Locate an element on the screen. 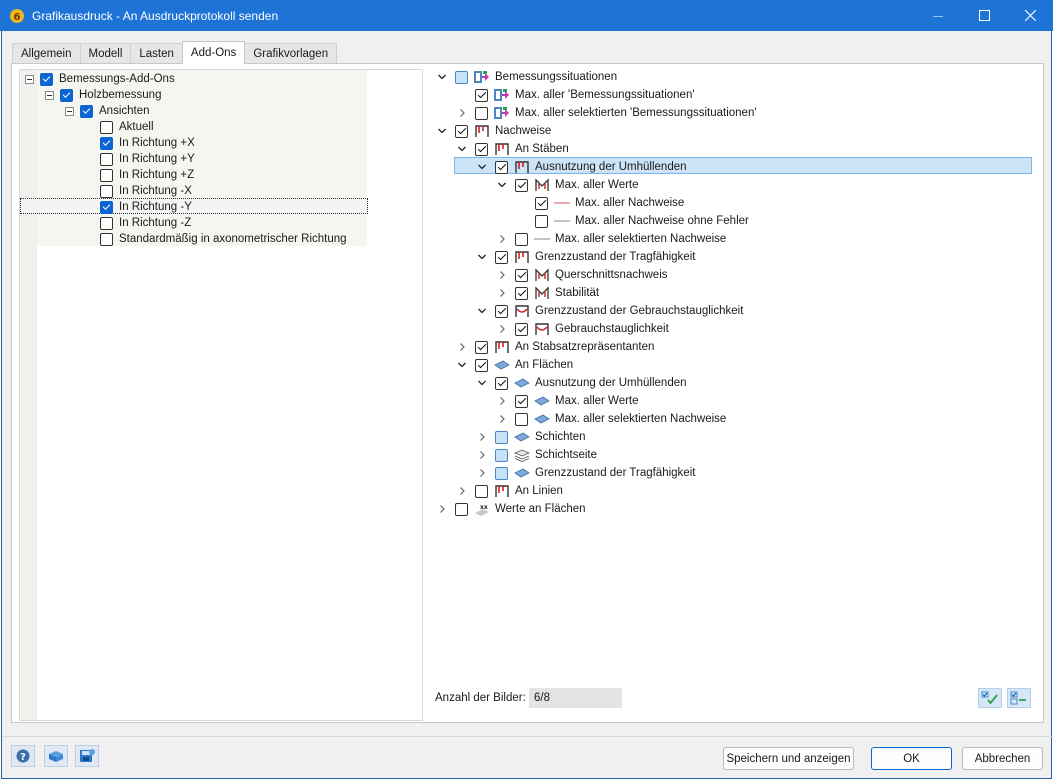 Image resolution: width=1053 pixels, height=780 pixels. tree-item-0: Bemessungssituationen is located at coordinates (526, 77).